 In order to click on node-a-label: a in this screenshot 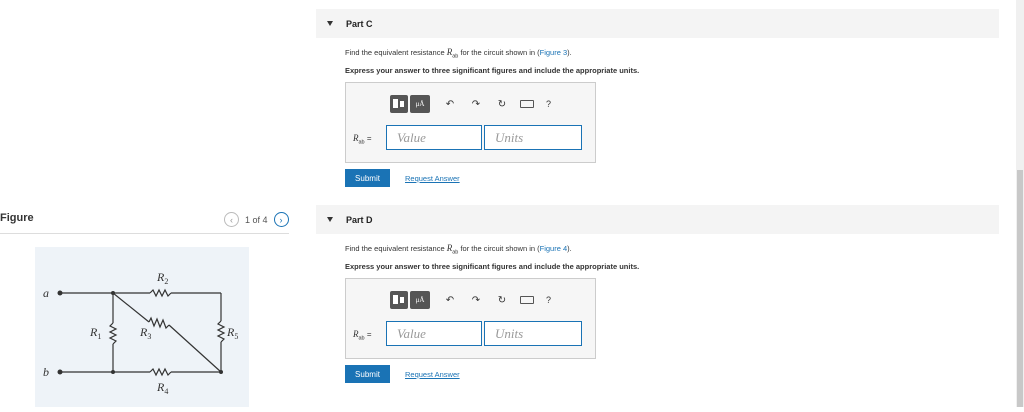, I will do `click(46, 293)`.